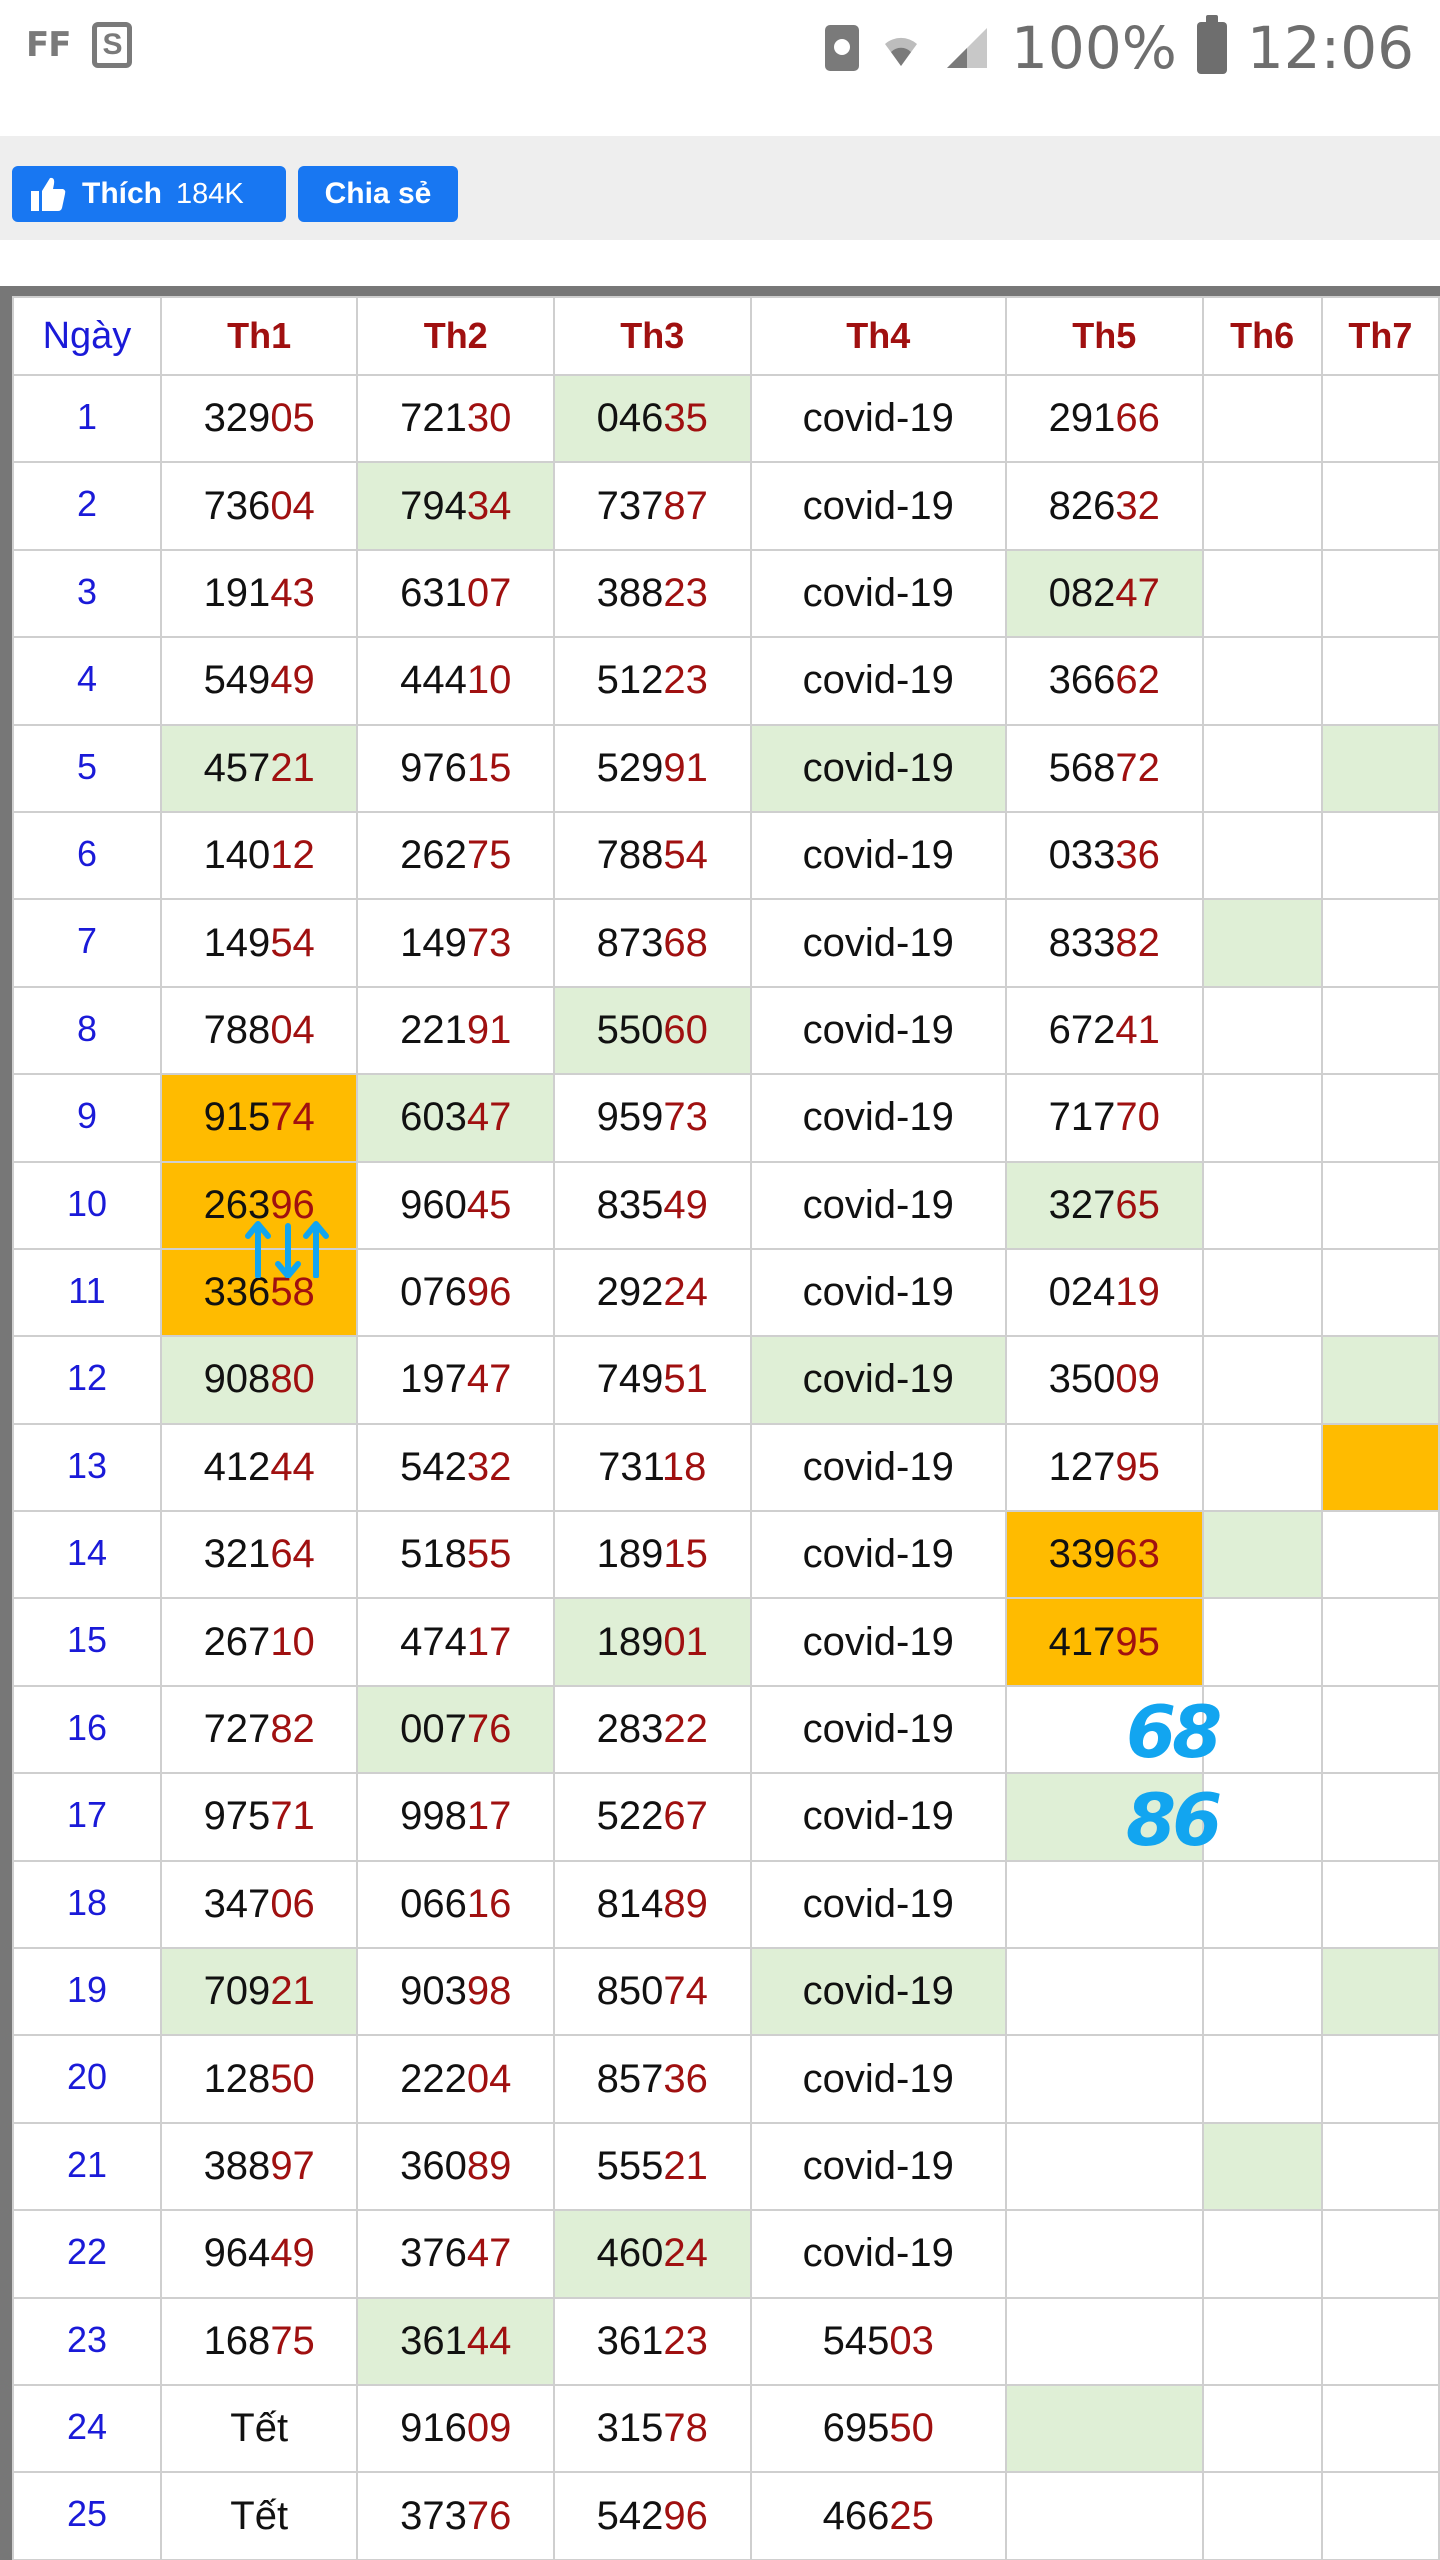  I want to click on result-prefix: 916, so click(433, 2428).